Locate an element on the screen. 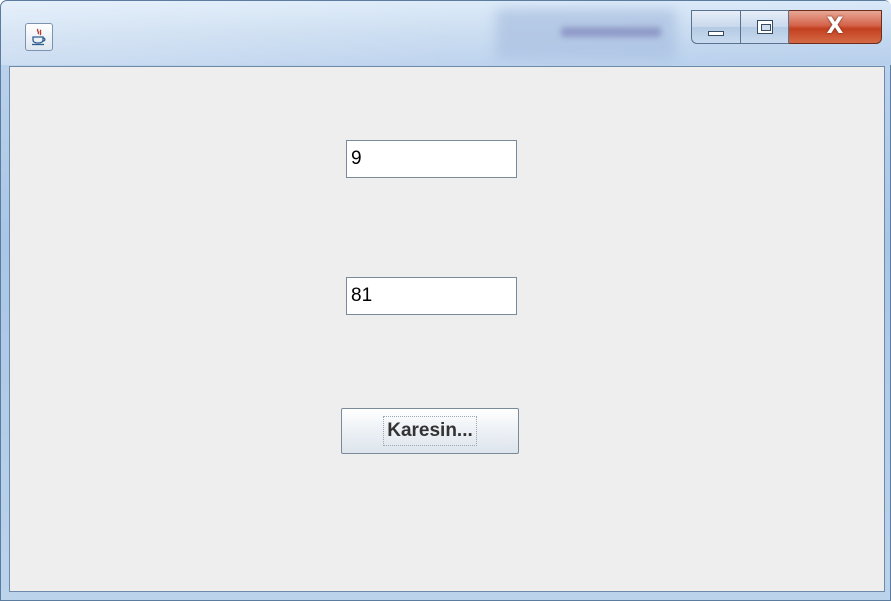 The height and width of the screenshot is (601, 891). window-controls: X is located at coordinates (787, 28).